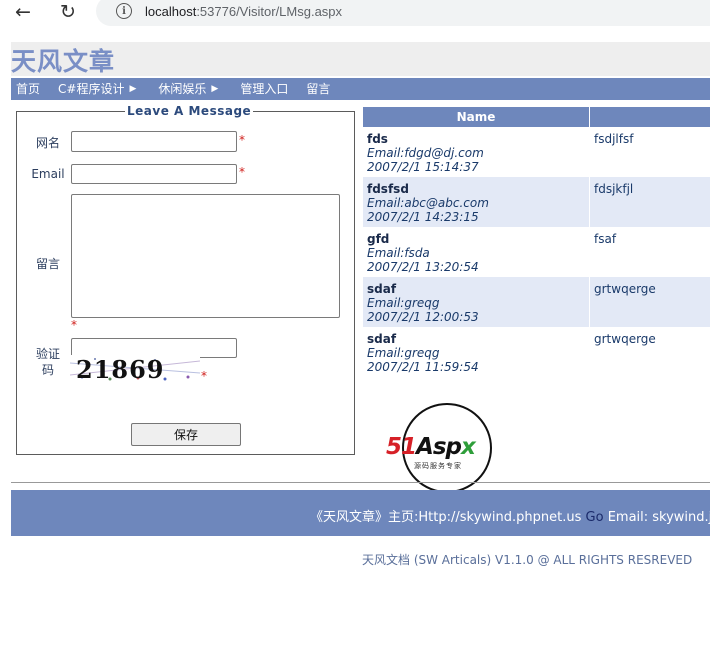 The height and width of the screenshot is (654, 710). I want to click on logo-wordmark: 51Aspx, so click(431, 447).